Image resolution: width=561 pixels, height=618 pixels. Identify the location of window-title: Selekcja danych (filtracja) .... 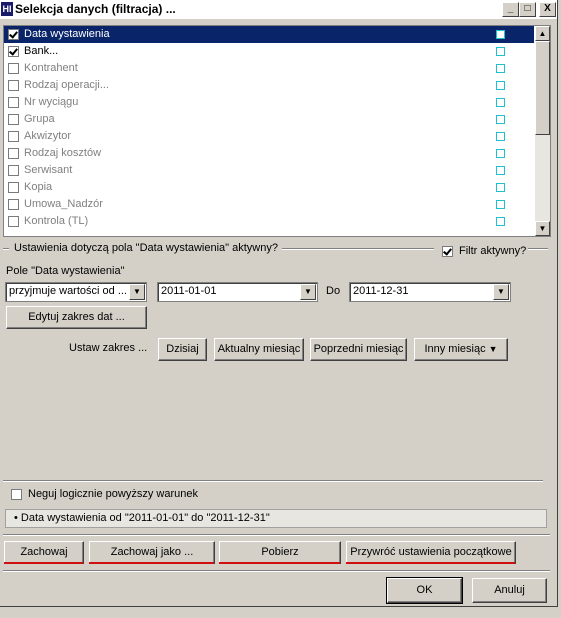
(95, 9).